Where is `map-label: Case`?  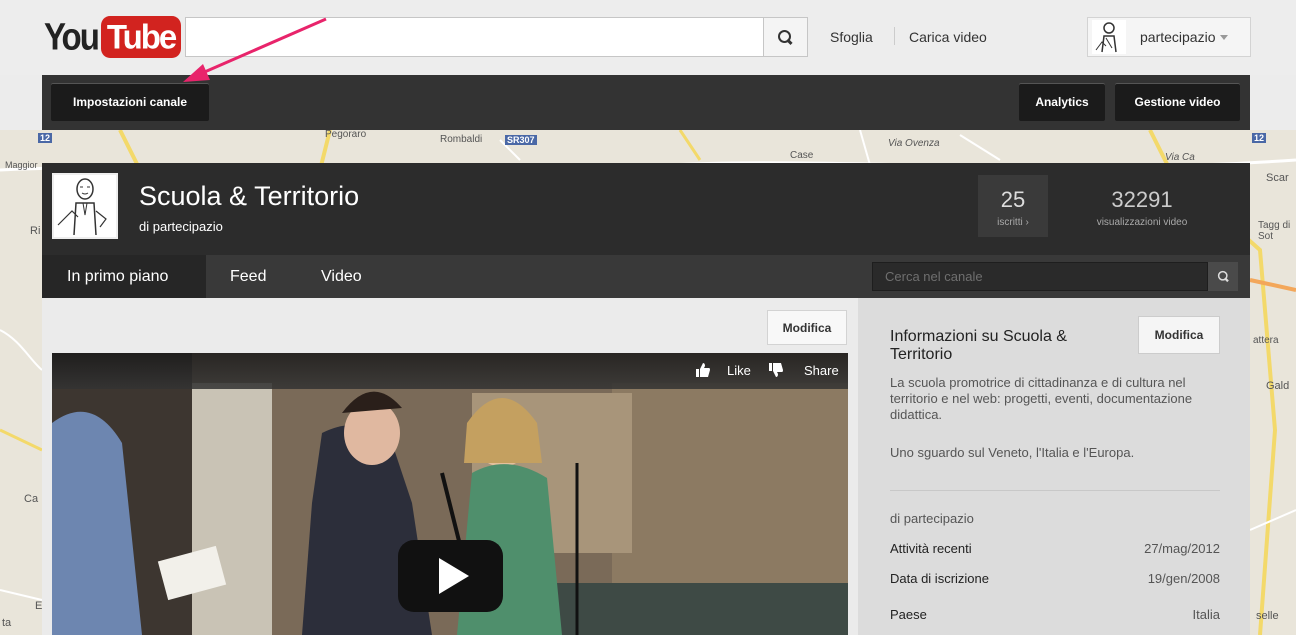 map-label: Case is located at coordinates (802, 155).